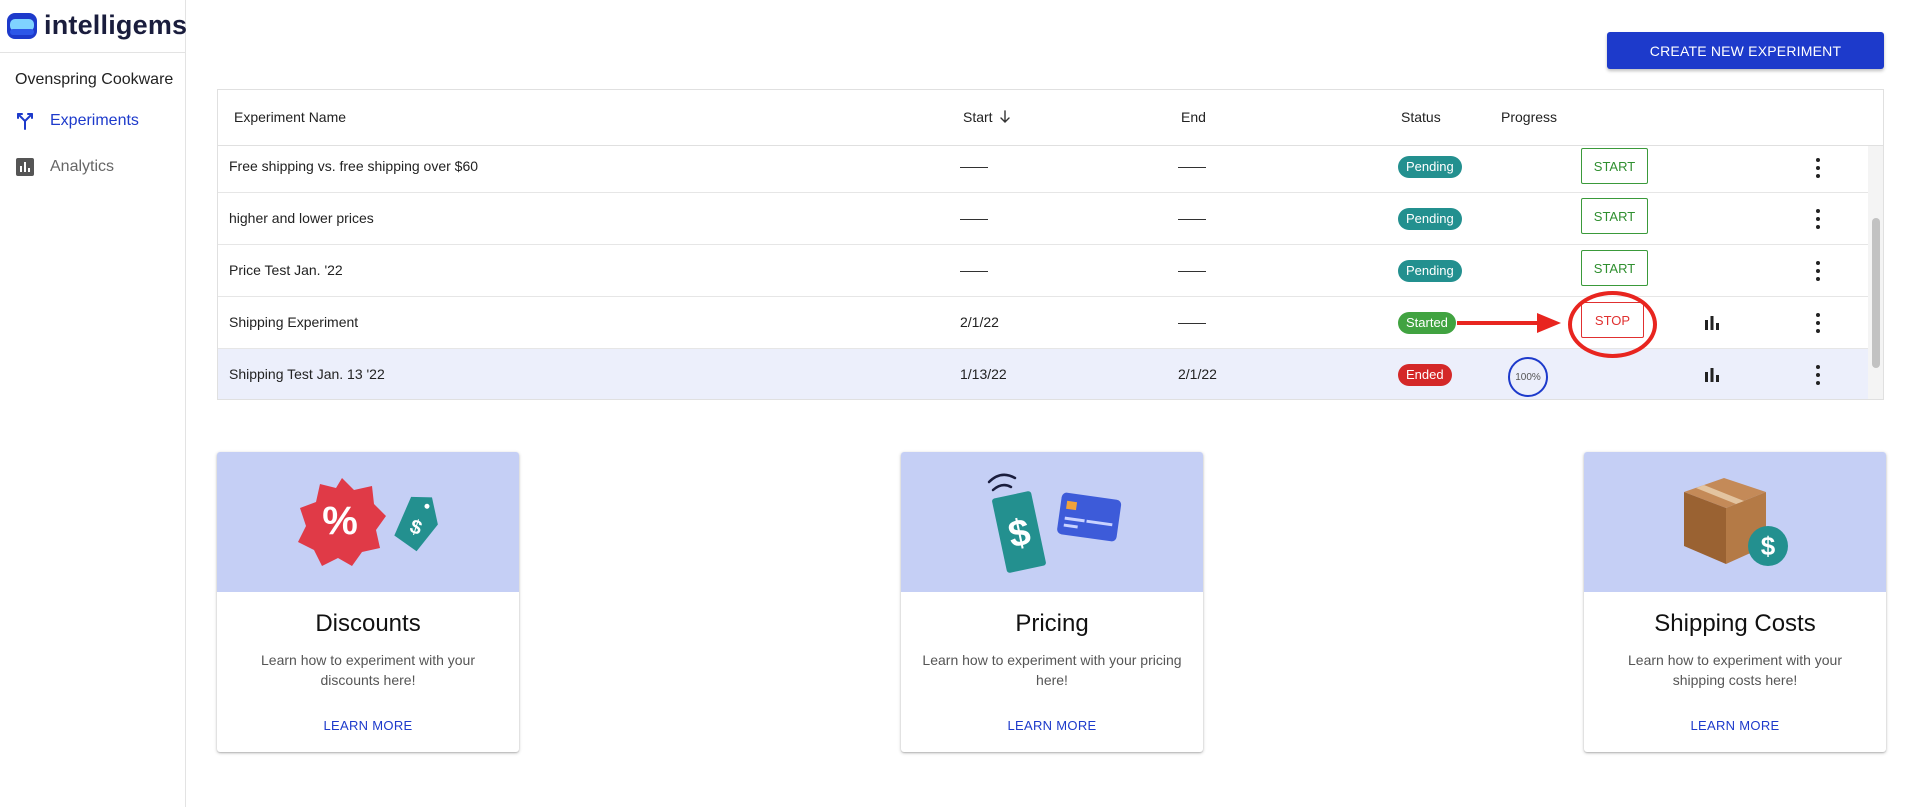 The height and width of the screenshot is (807, 1913). Describe the element at coordinates (94, 120) in the screenshot. I see `sidebar-item-label: Experiments` at that location.